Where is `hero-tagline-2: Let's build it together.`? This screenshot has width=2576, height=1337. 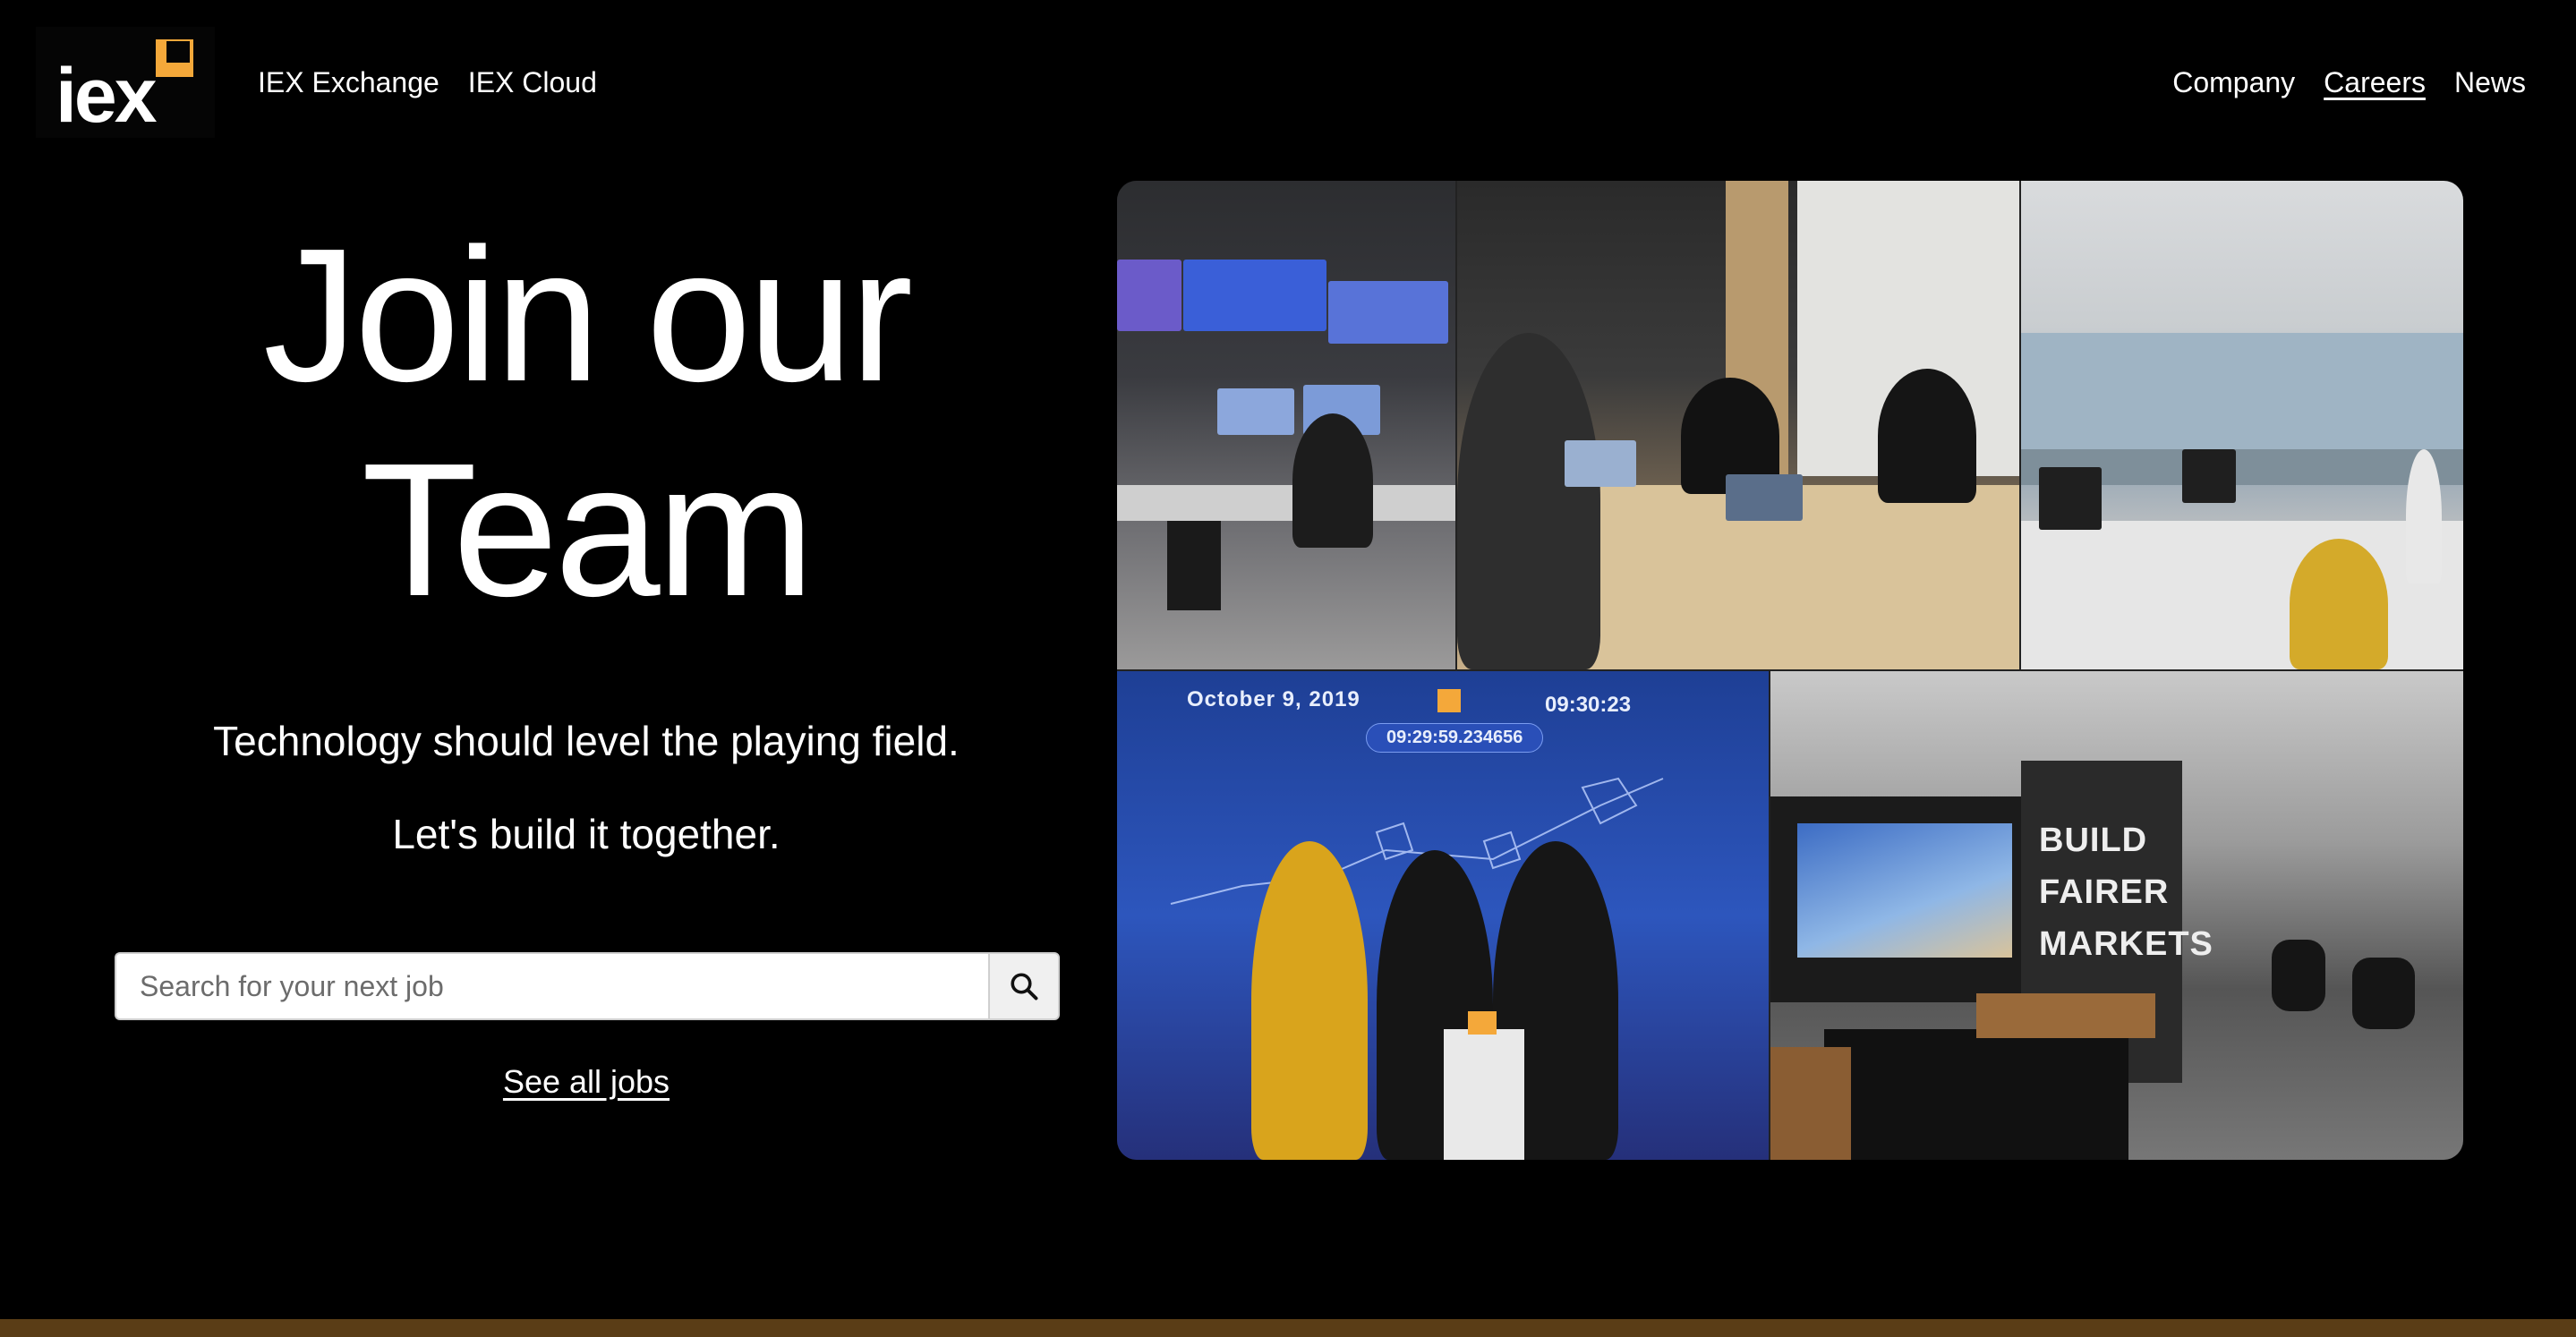
hero-tagline-2: Let's build it together. is located at coordinates (586, 834).